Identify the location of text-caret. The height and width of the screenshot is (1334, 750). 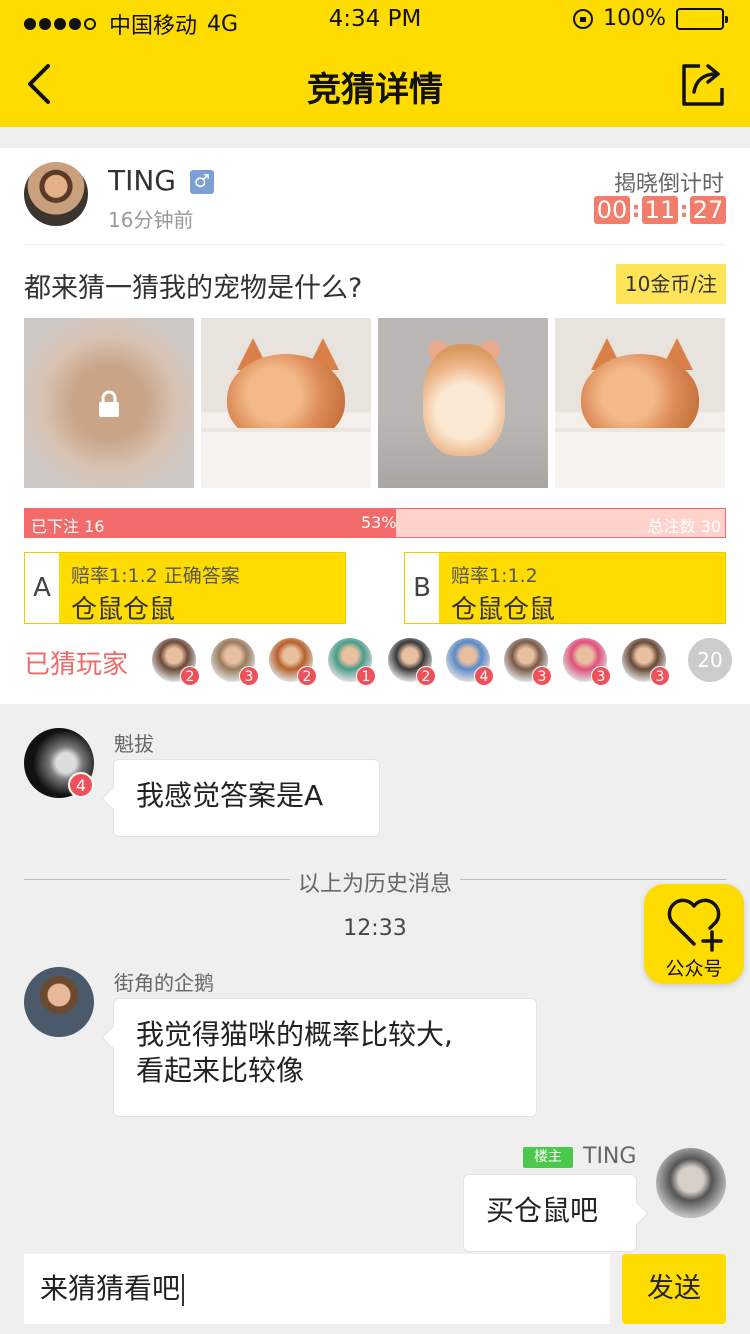
(183, 1290).